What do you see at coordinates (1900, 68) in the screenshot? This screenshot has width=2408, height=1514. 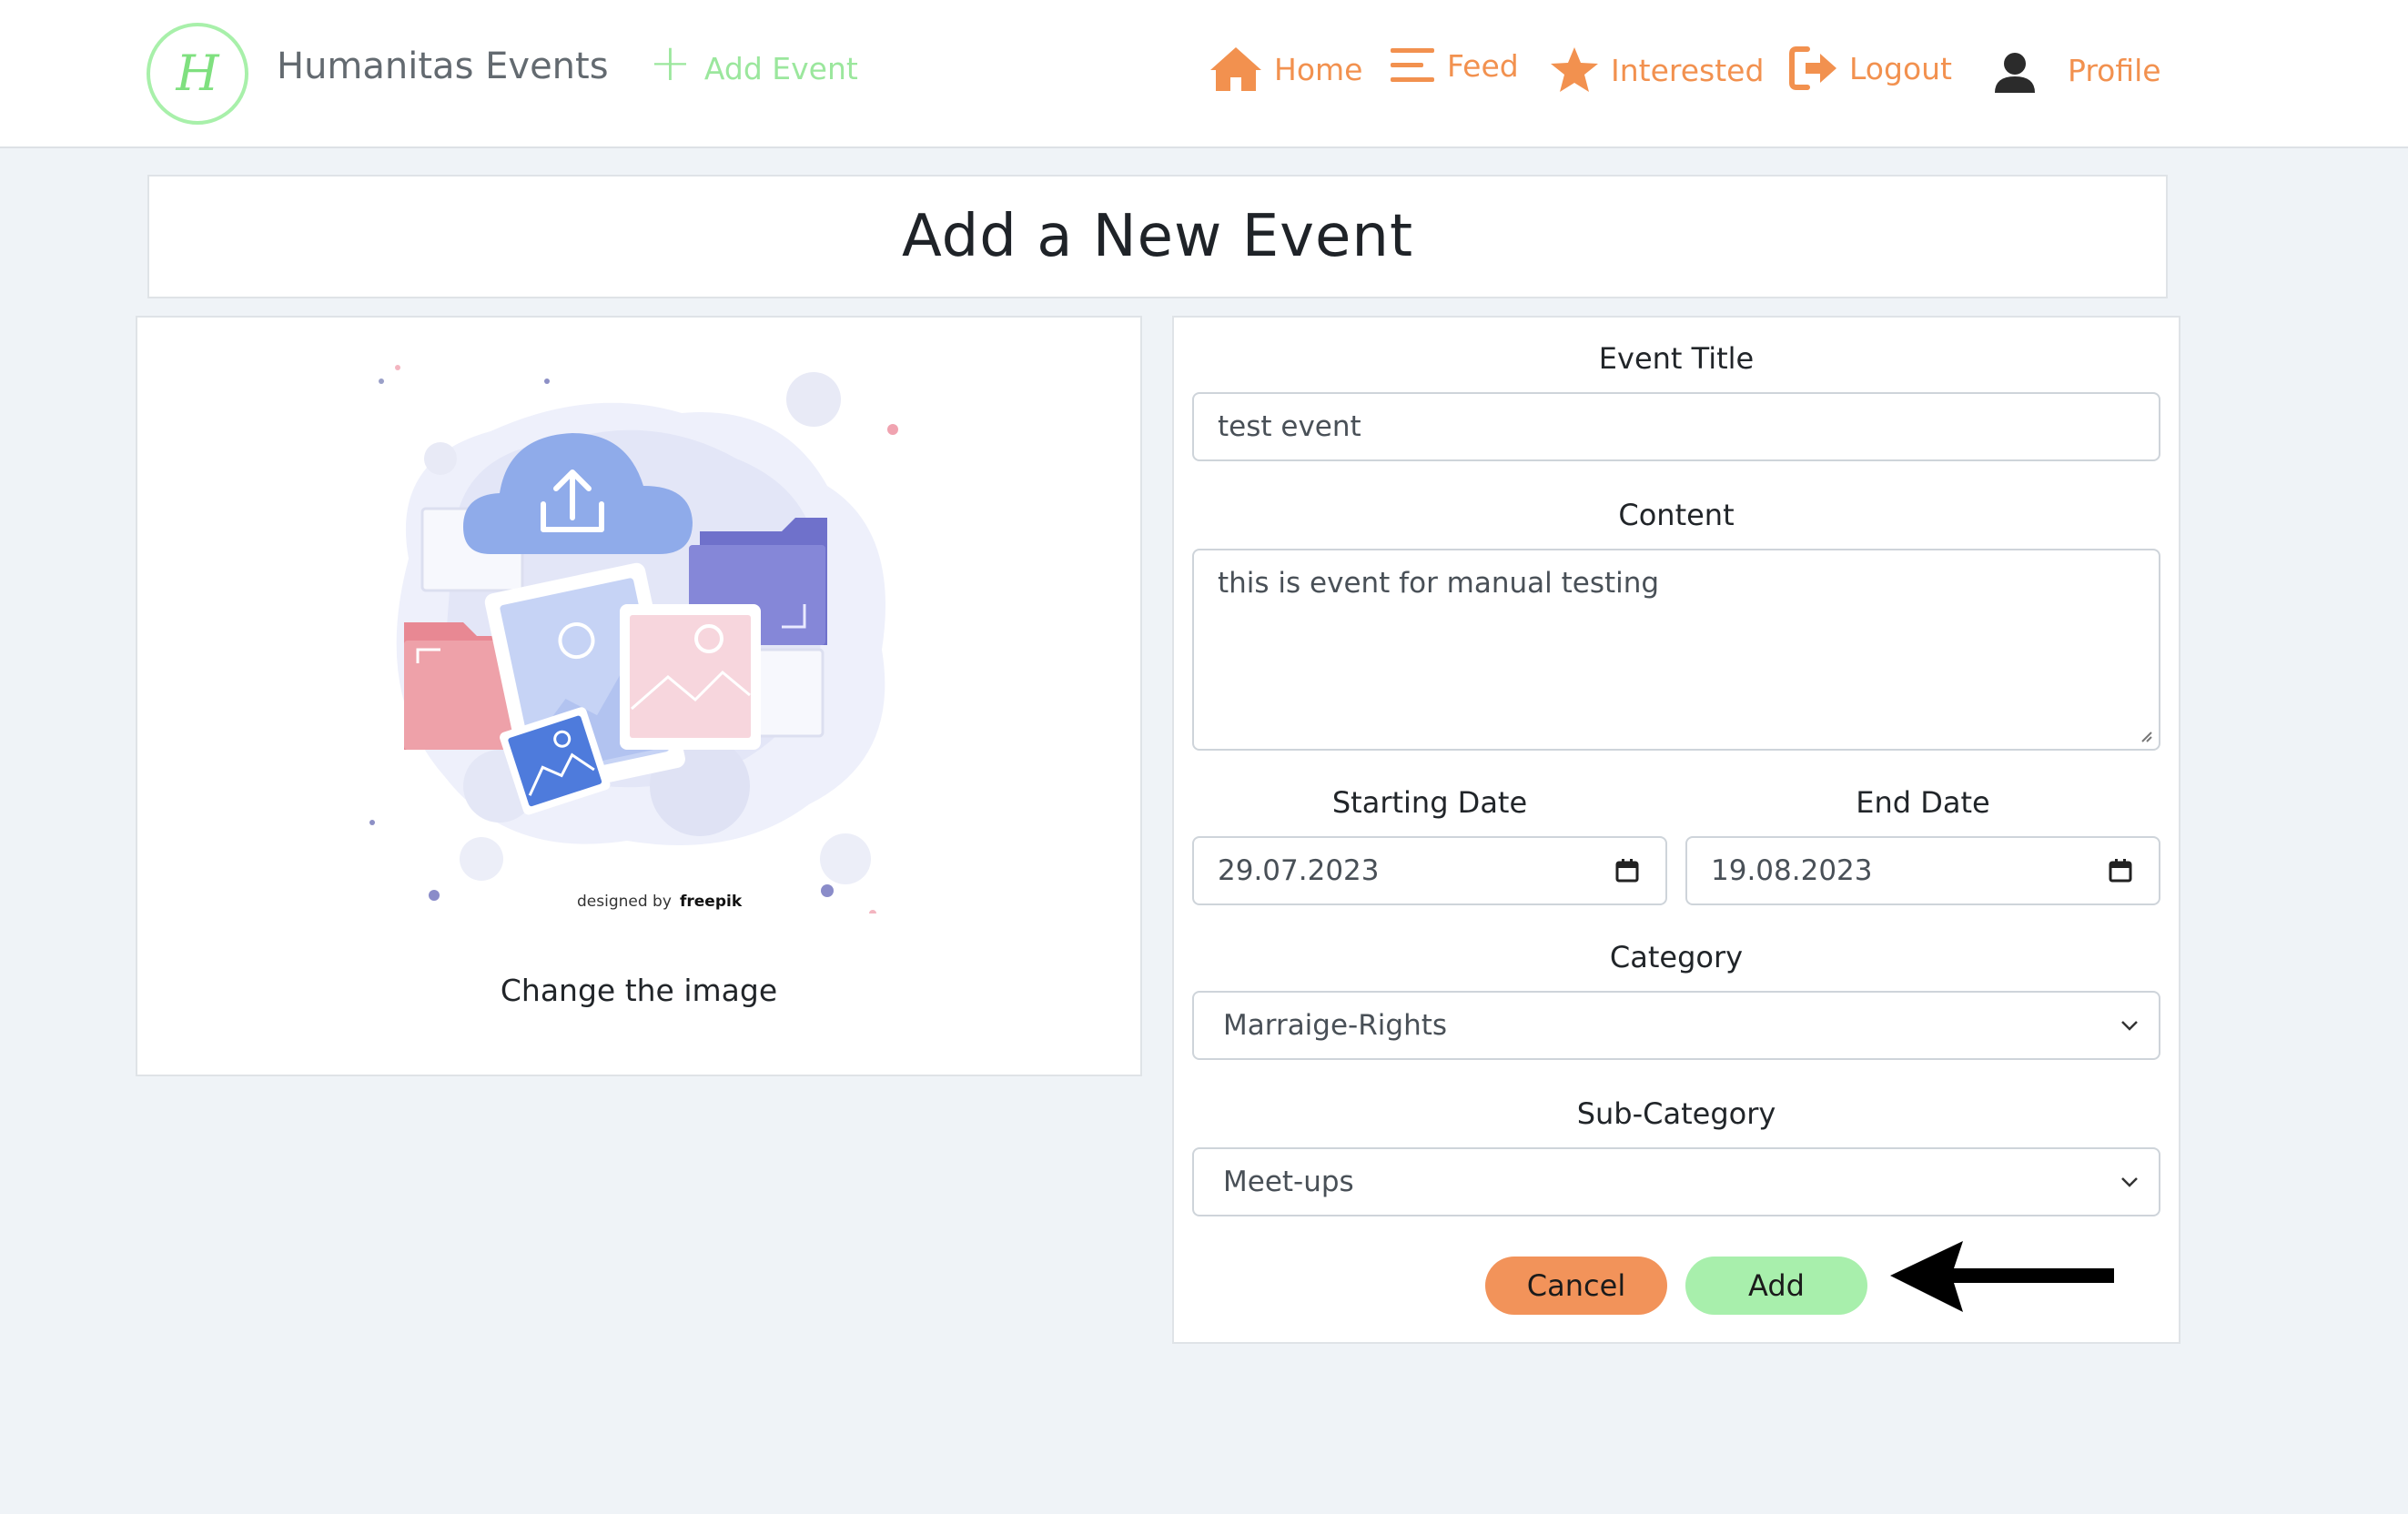 I see `nav-logout-label: Logout` at bounding box center [1900, 68].